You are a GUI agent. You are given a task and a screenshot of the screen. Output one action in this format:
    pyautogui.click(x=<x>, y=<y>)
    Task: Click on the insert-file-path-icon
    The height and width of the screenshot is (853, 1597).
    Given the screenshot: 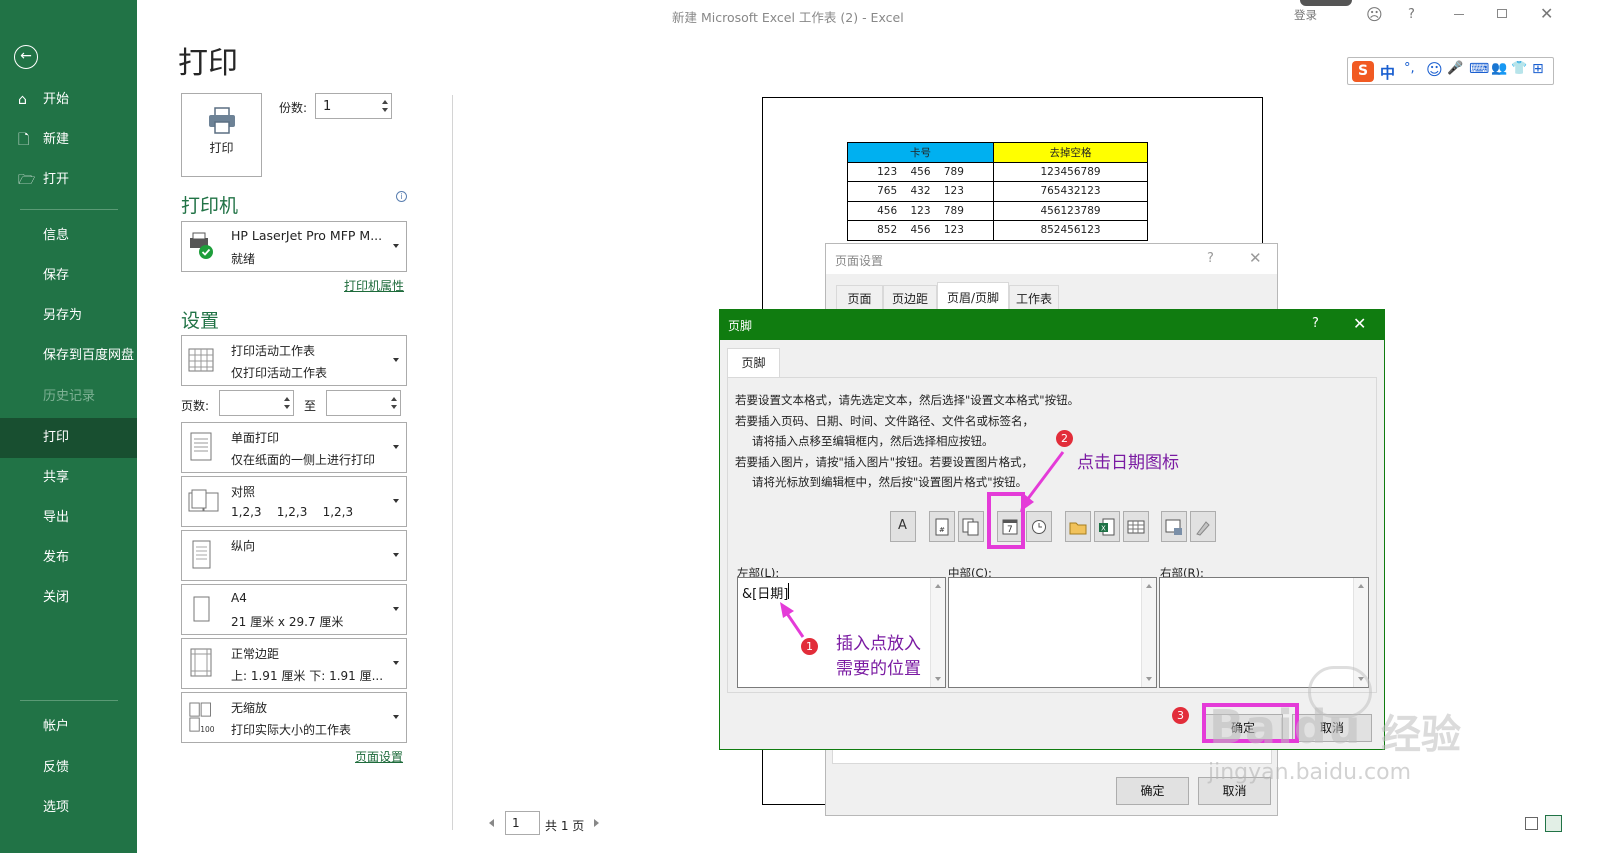 What is the action you would take?
    pyautogui.click(x=1078, y=528)
    